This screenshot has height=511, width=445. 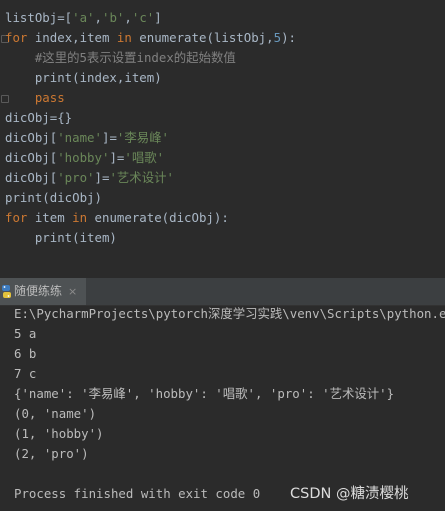 I want to click on code-token: '李易峰', so click(x=142, y=137).